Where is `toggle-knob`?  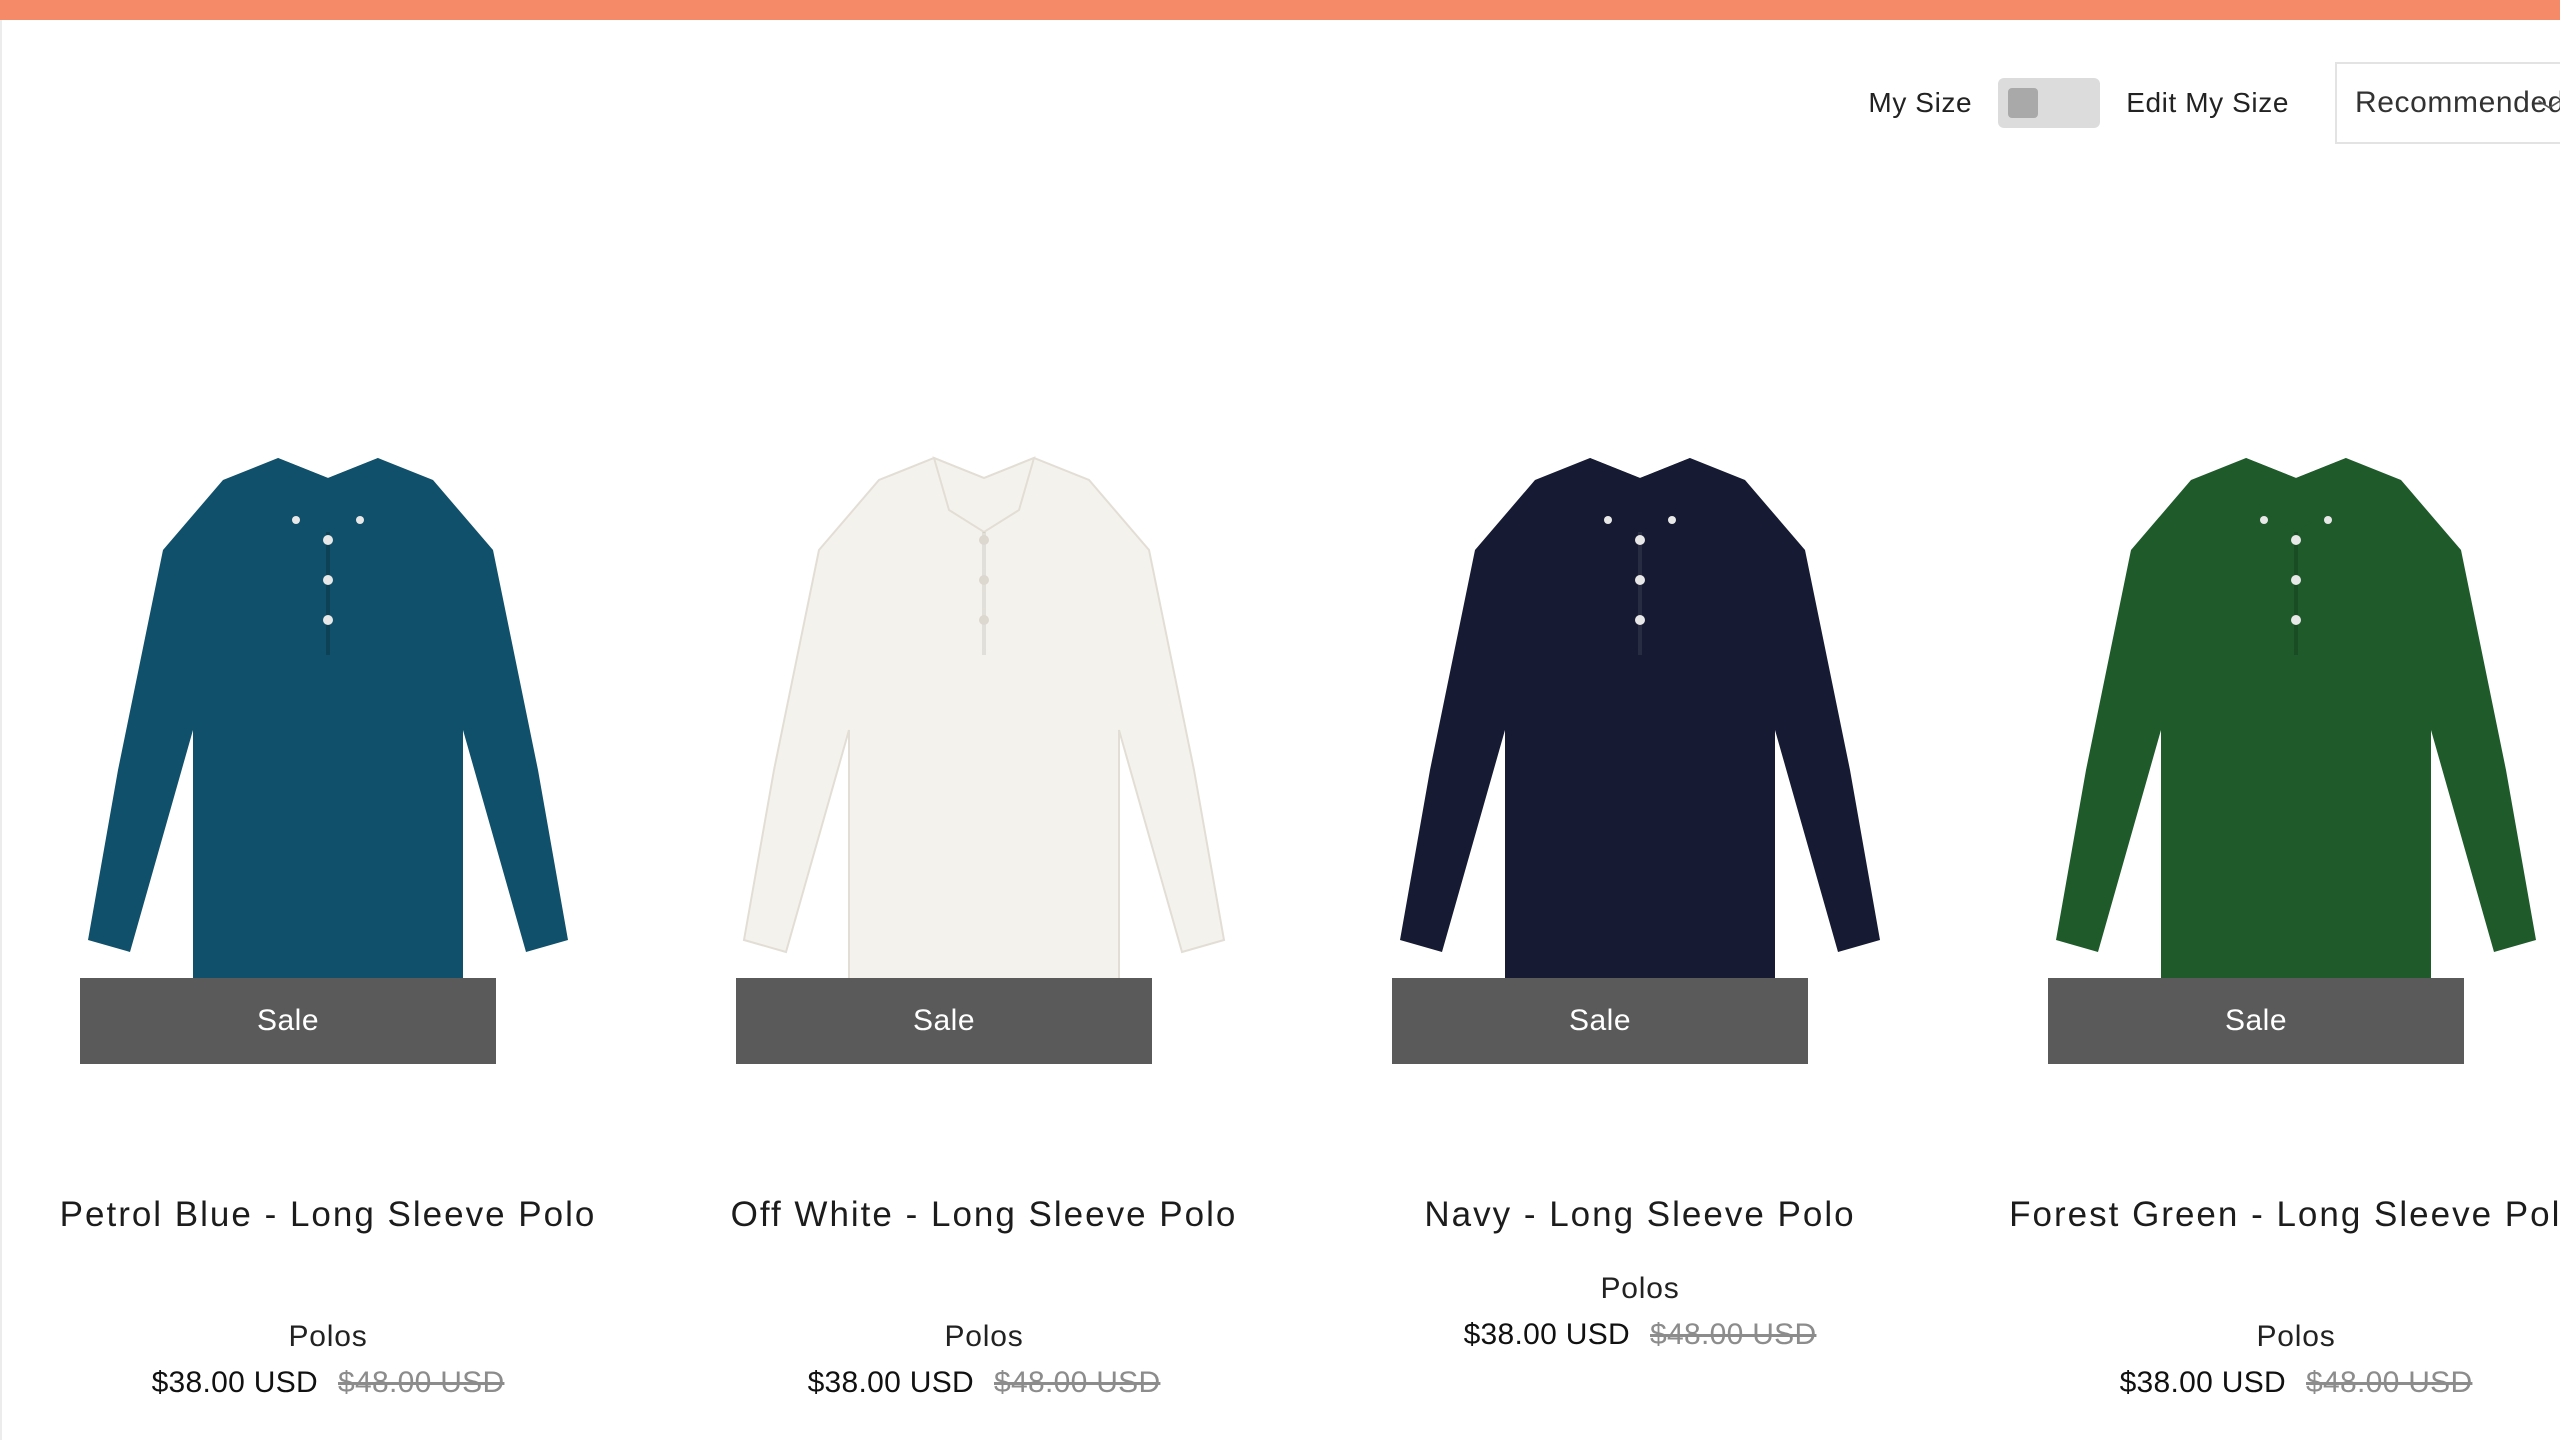 toggle-knob is located at coordinates (2023, 103).